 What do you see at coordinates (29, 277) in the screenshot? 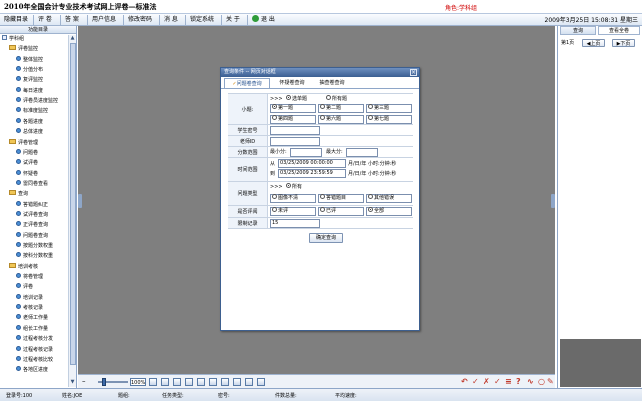
I see `tree-item: 将卷管理` at bounding box center [29, 277].